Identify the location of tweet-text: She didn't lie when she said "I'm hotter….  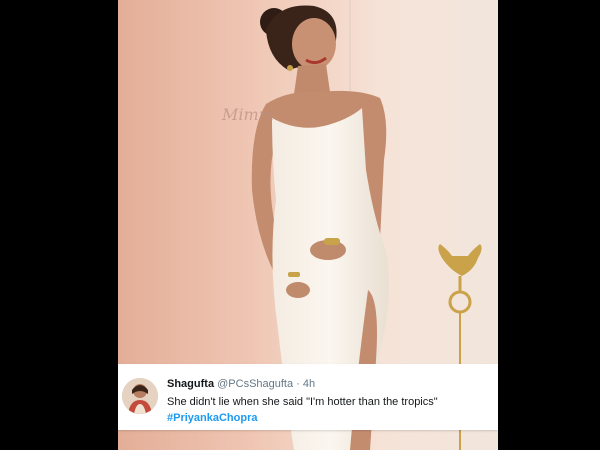
(302, 402).